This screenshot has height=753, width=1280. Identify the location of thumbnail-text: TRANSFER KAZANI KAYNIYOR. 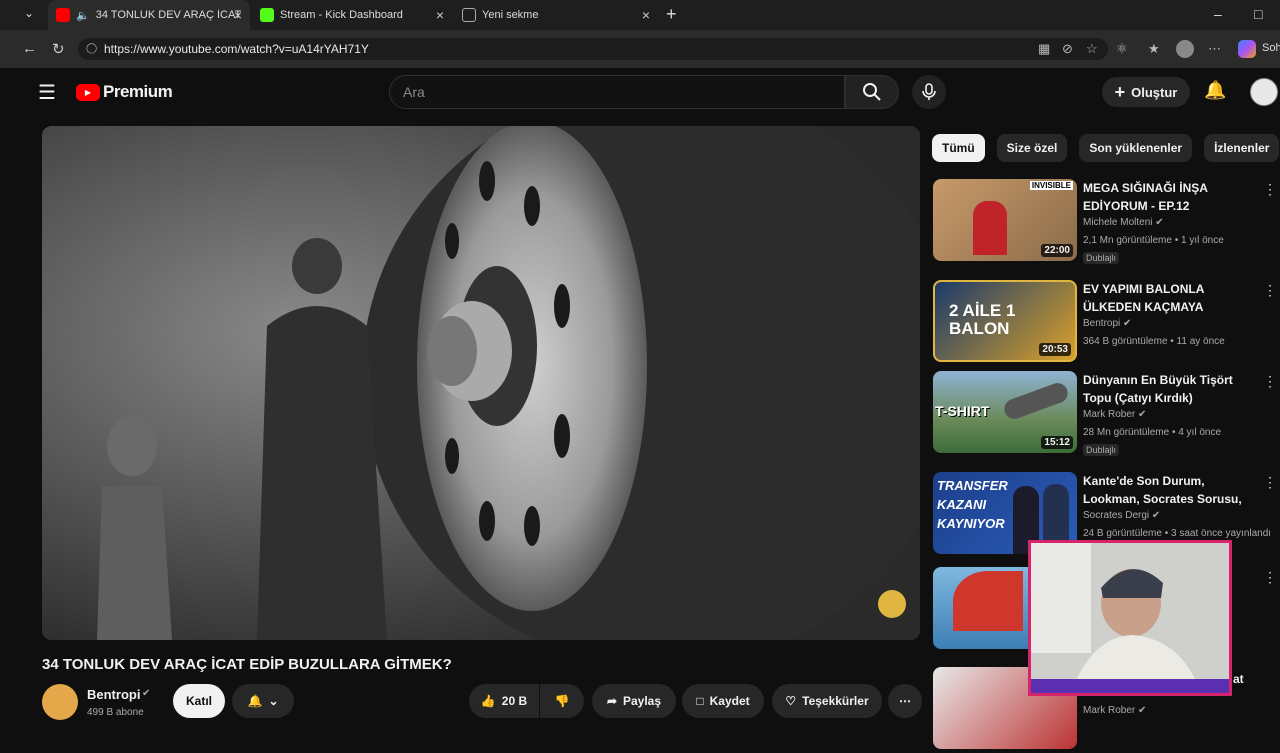
(972, 504).